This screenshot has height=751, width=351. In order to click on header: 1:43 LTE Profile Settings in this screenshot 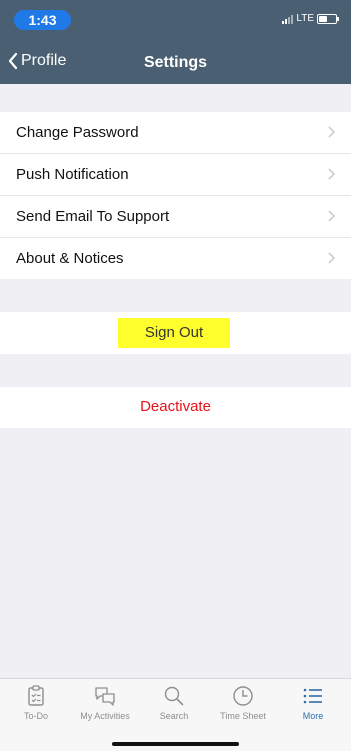, I will do `click(175, 42)`.